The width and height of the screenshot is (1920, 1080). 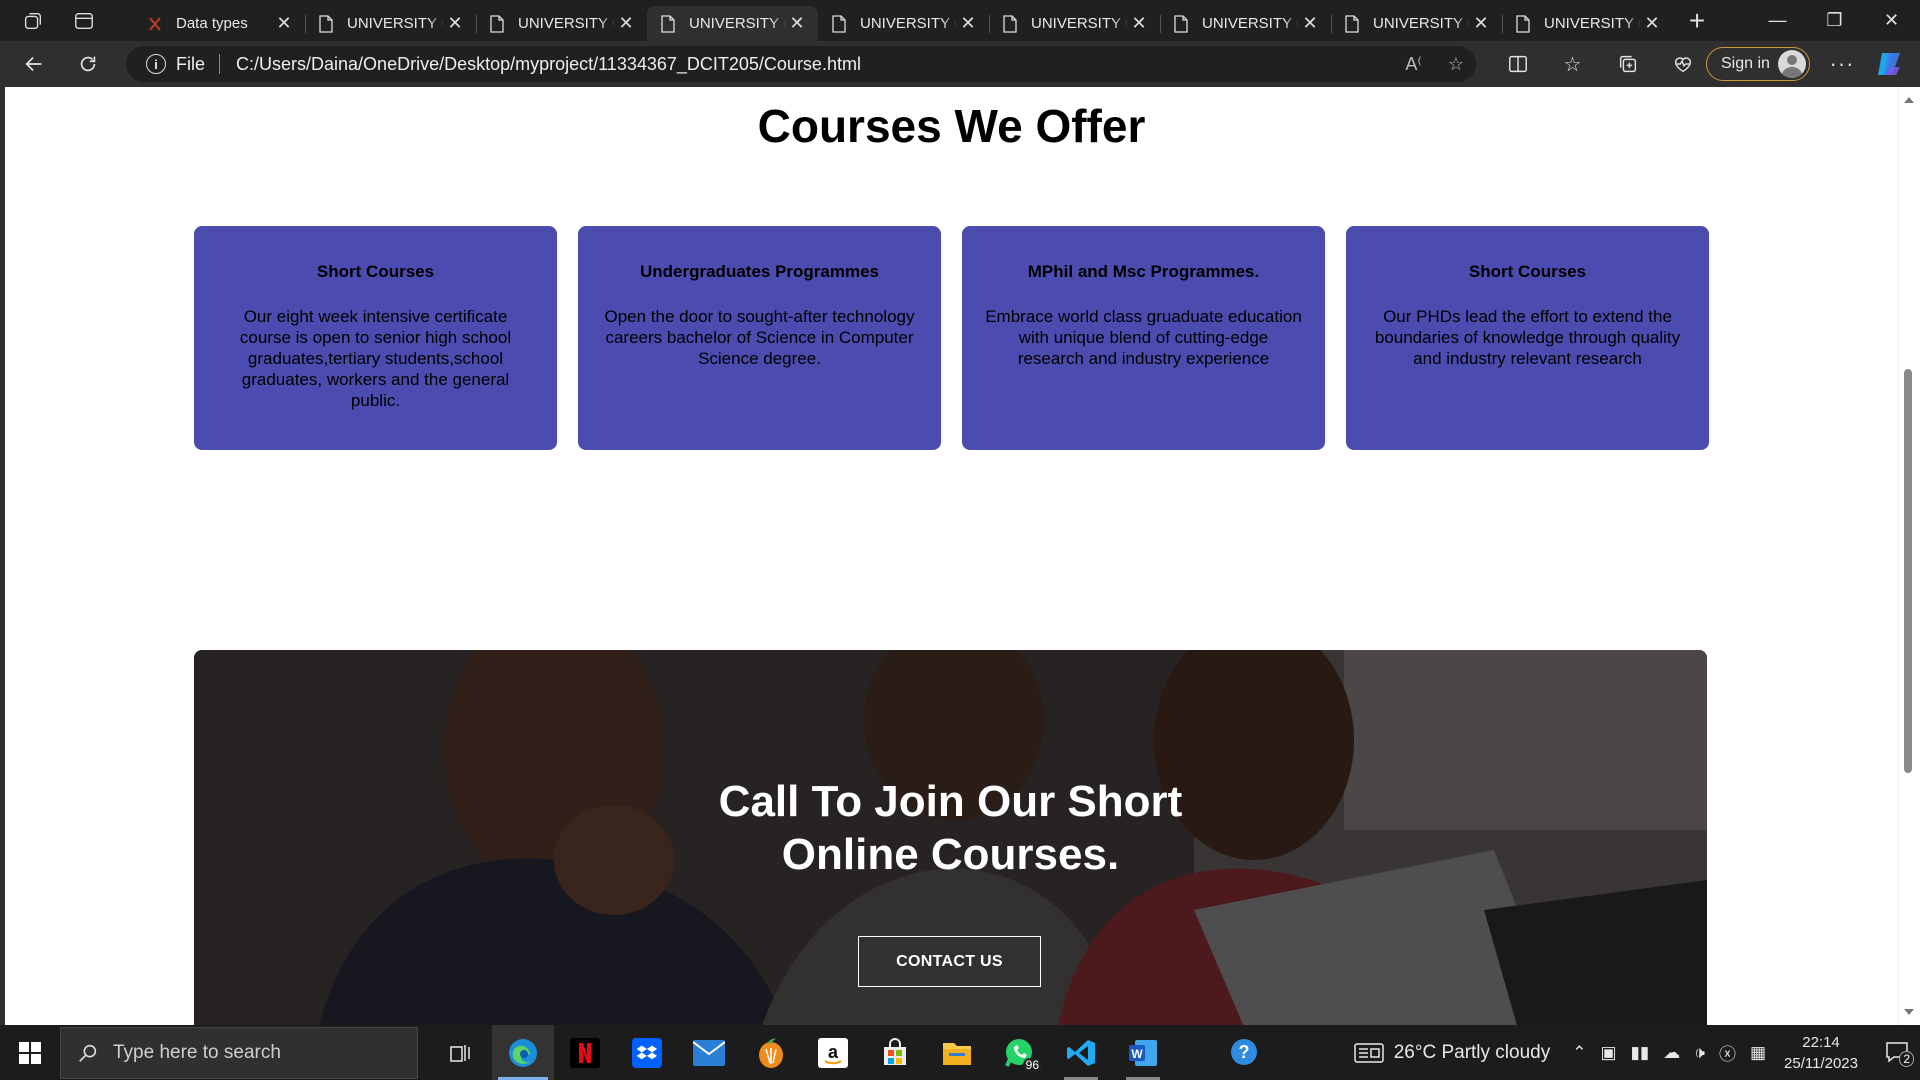 I want to click on banner-heading-line-2: Online Courses., so click(x=950, y=854).